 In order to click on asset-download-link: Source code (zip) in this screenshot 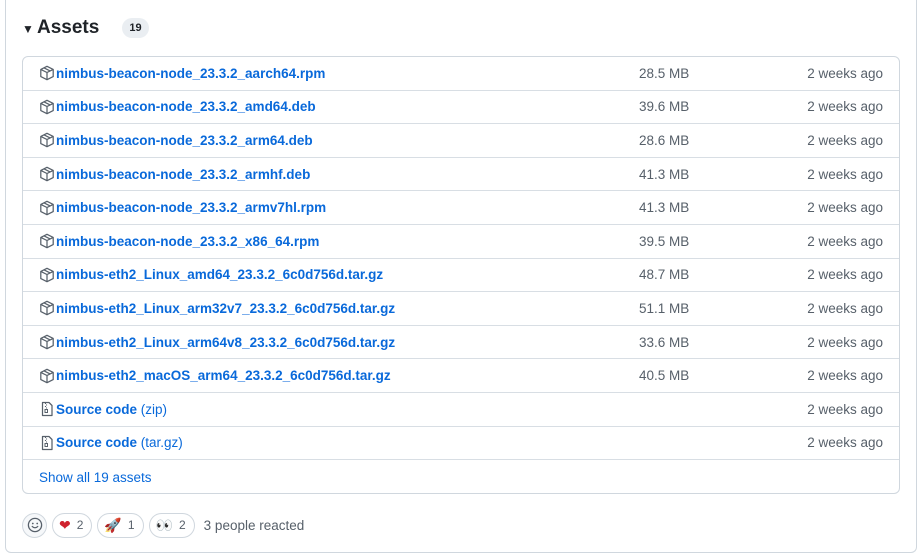, I will do `click(111, 409)`.